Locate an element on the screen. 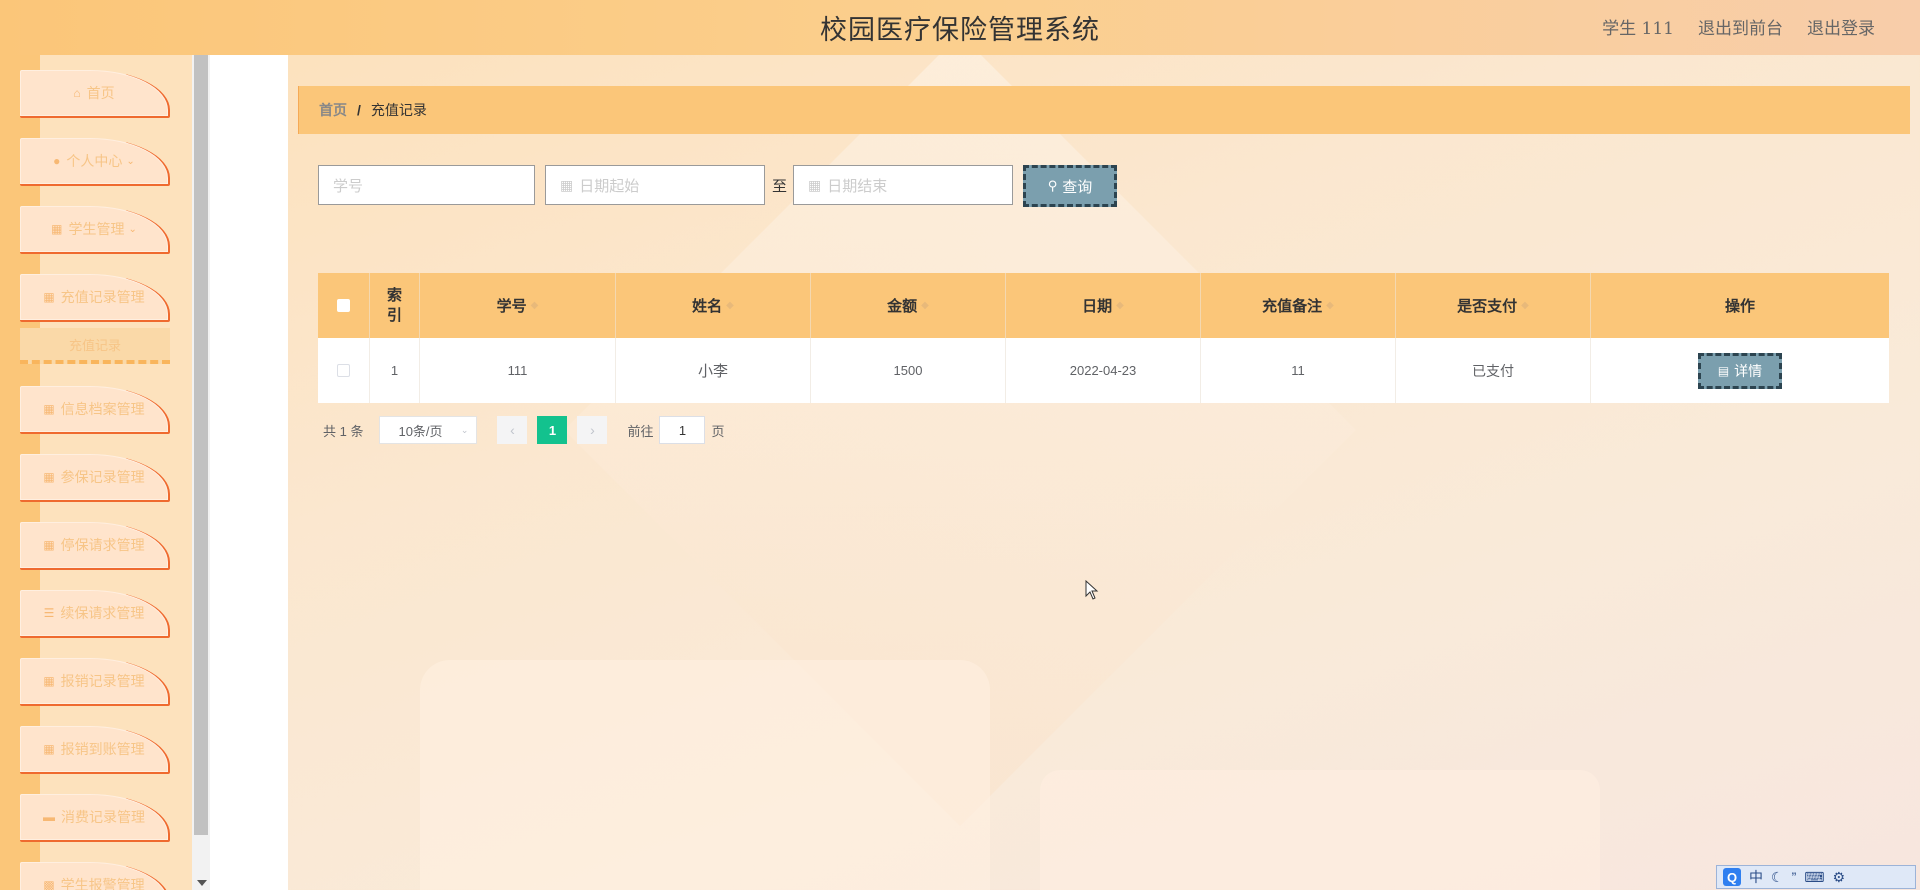 The width and height of the screenshot is (1920, 890). page-size-select: 10条/页 ⌄ is located at coordinates (428, 430).